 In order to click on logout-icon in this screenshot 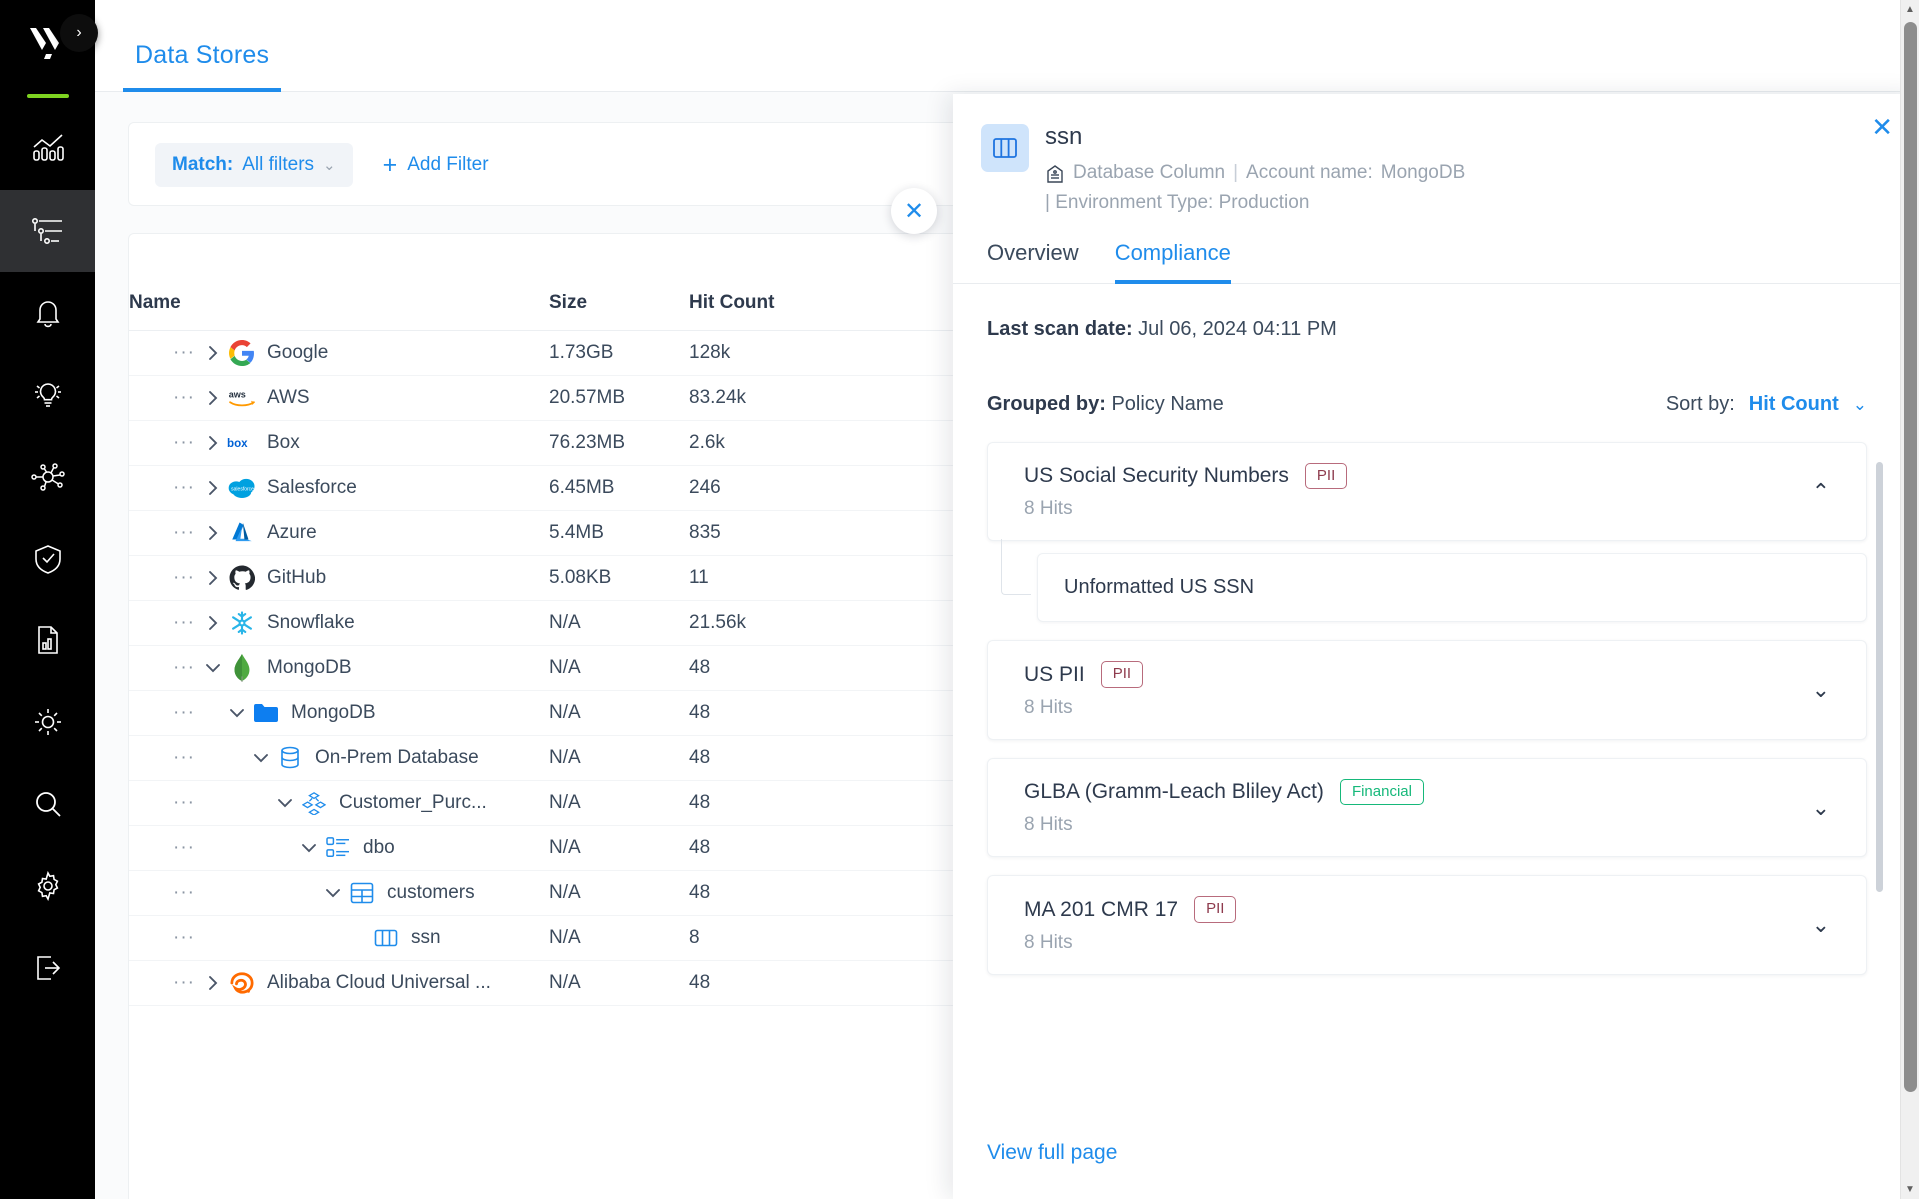, I will do `click(48, 968)`.